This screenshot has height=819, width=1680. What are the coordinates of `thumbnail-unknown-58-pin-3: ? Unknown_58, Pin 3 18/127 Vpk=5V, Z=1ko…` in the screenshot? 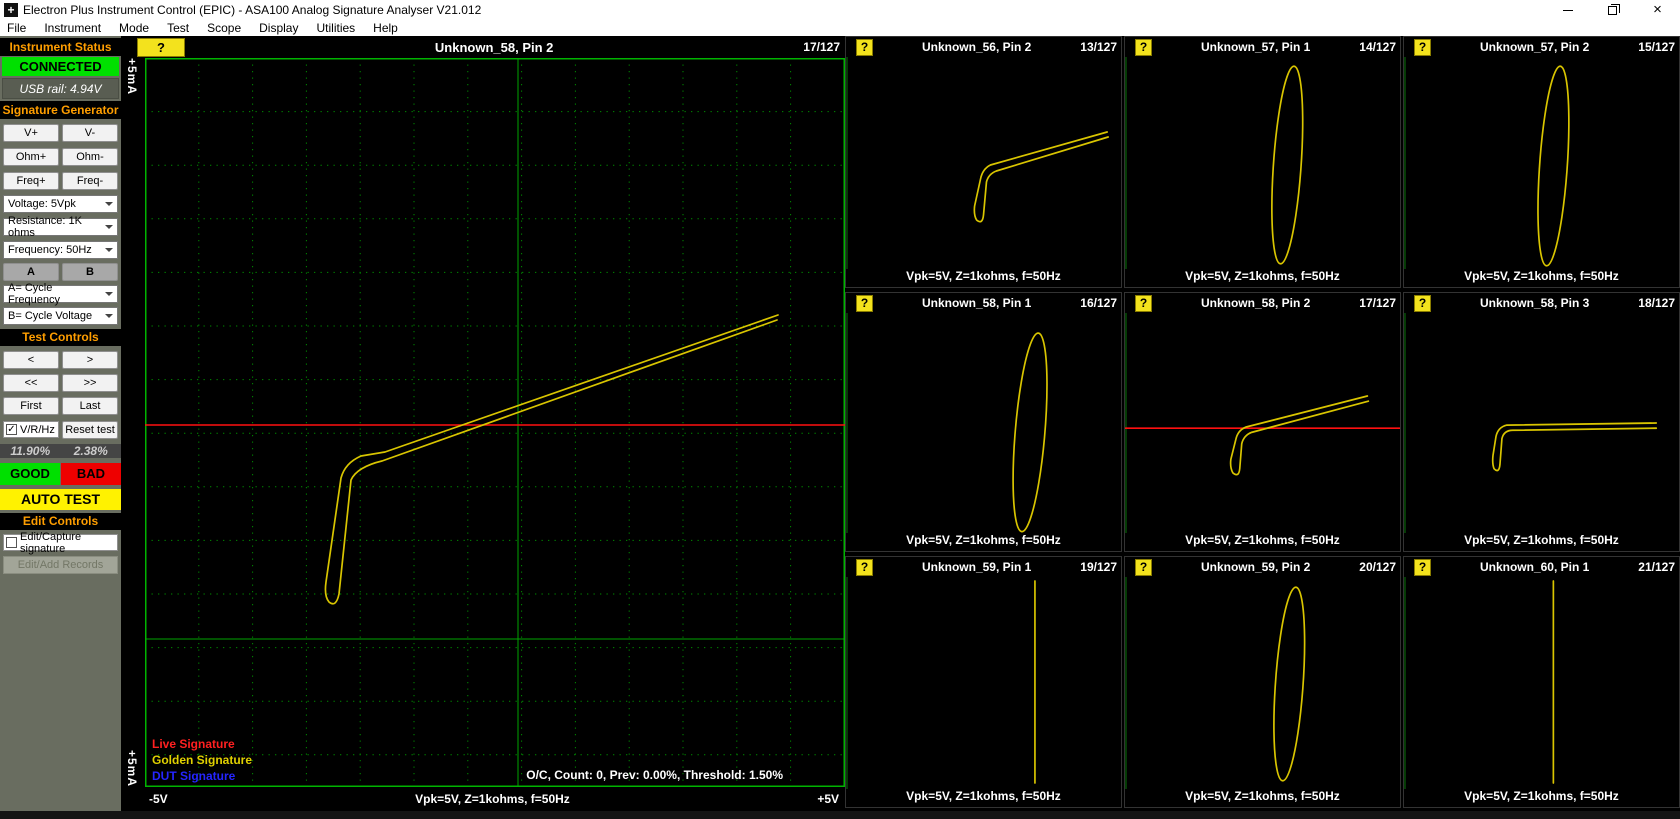 It's located at (1541, 422).